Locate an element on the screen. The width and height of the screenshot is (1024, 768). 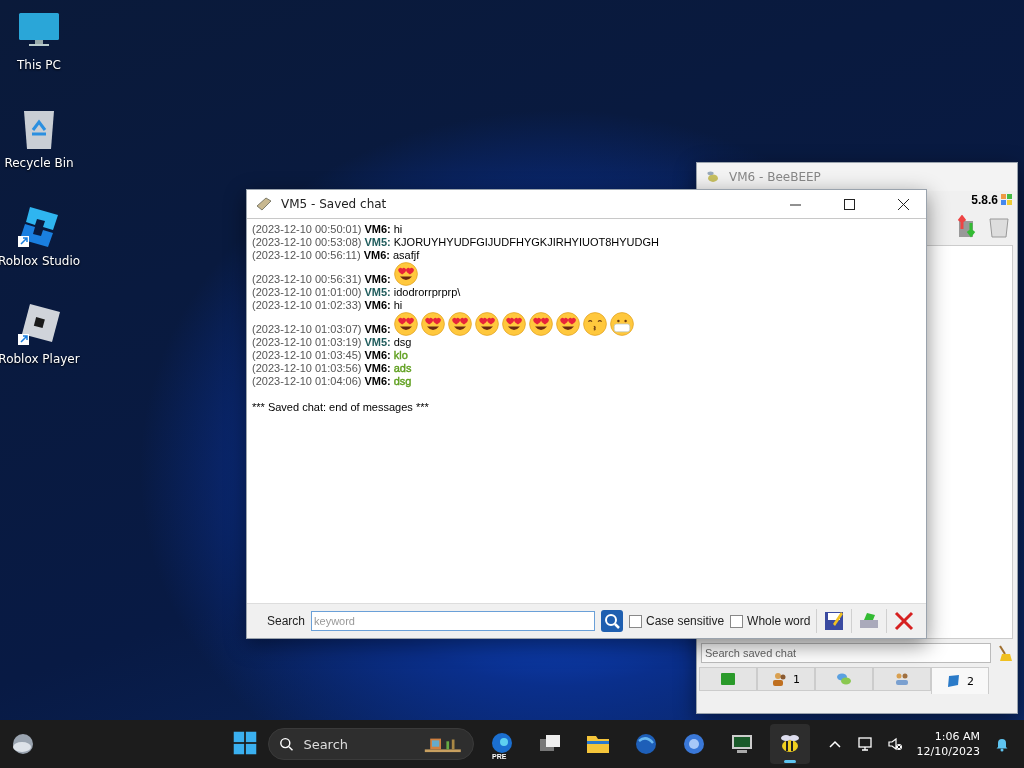
message-timestamp: (2023-12-10 01:02:33) is located at coordinates (307, 305).